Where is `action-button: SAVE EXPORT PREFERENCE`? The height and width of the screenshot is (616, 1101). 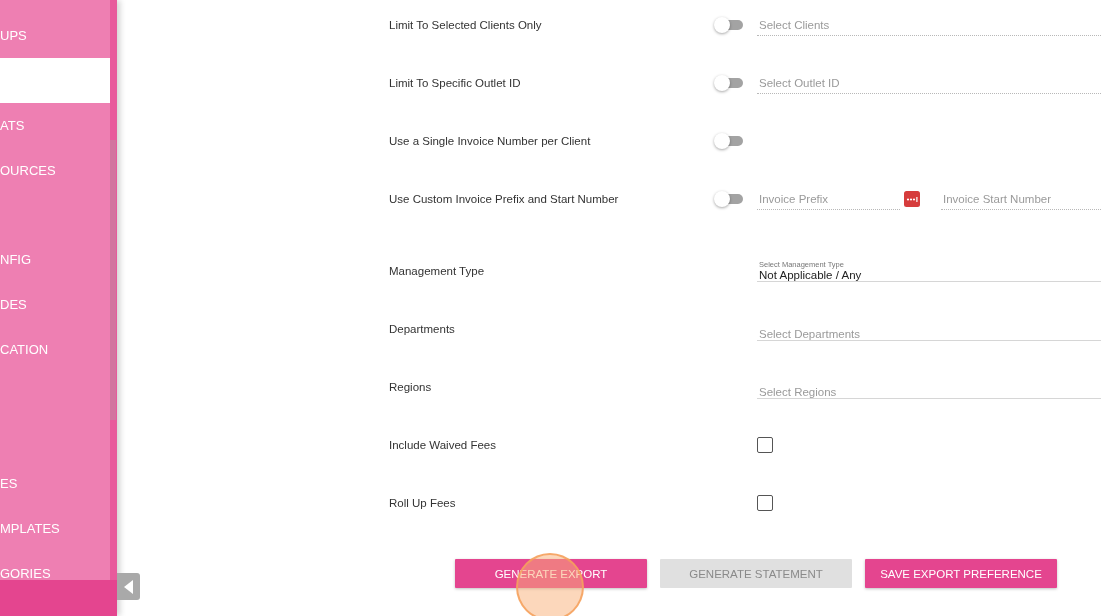 action-button: SAVE EXPORT PREFERENCE is located at coordinates (961, 573).